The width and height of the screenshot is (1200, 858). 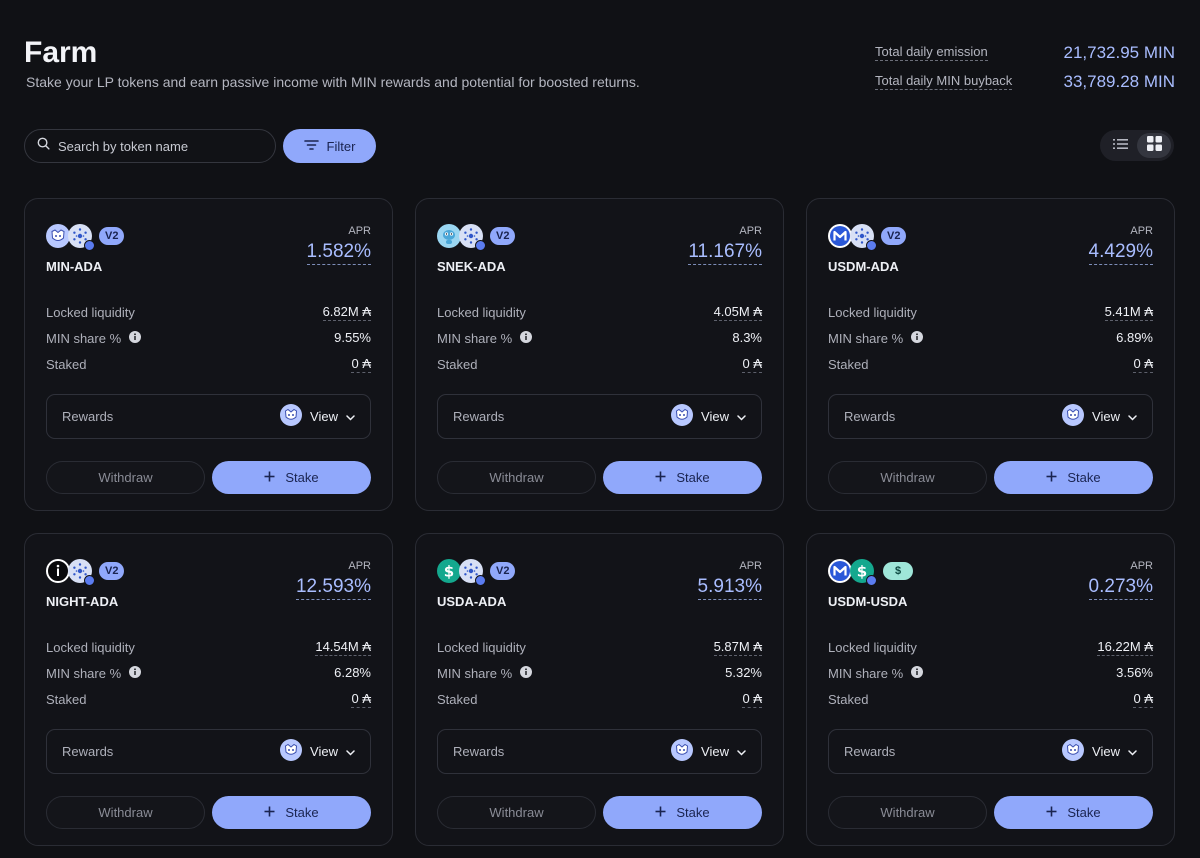 I want to click on apr-value: 5.913%, so click(x=729, y=588).